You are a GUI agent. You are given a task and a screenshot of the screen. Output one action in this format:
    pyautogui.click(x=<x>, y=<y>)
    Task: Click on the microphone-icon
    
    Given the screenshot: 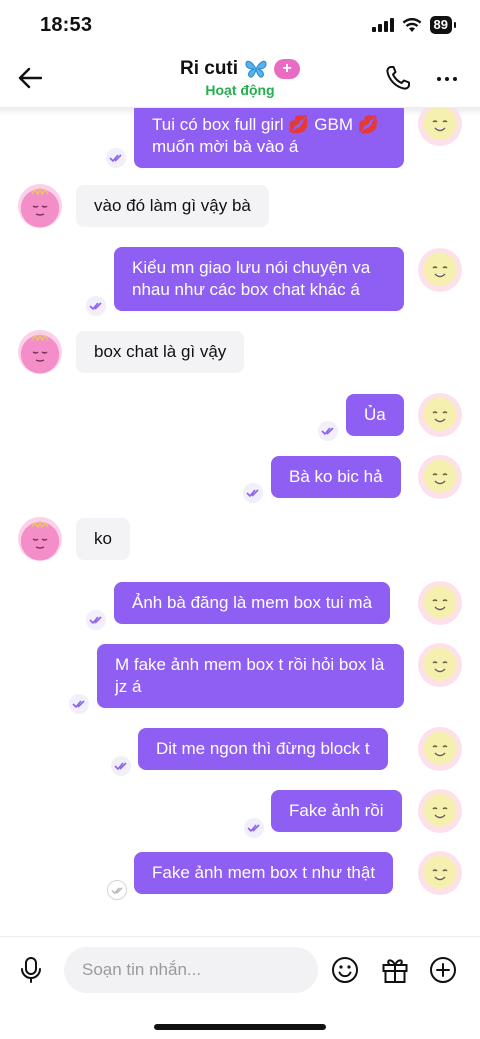 What is the action you would take?
    pyautogui.click(x=31, y=970)
    